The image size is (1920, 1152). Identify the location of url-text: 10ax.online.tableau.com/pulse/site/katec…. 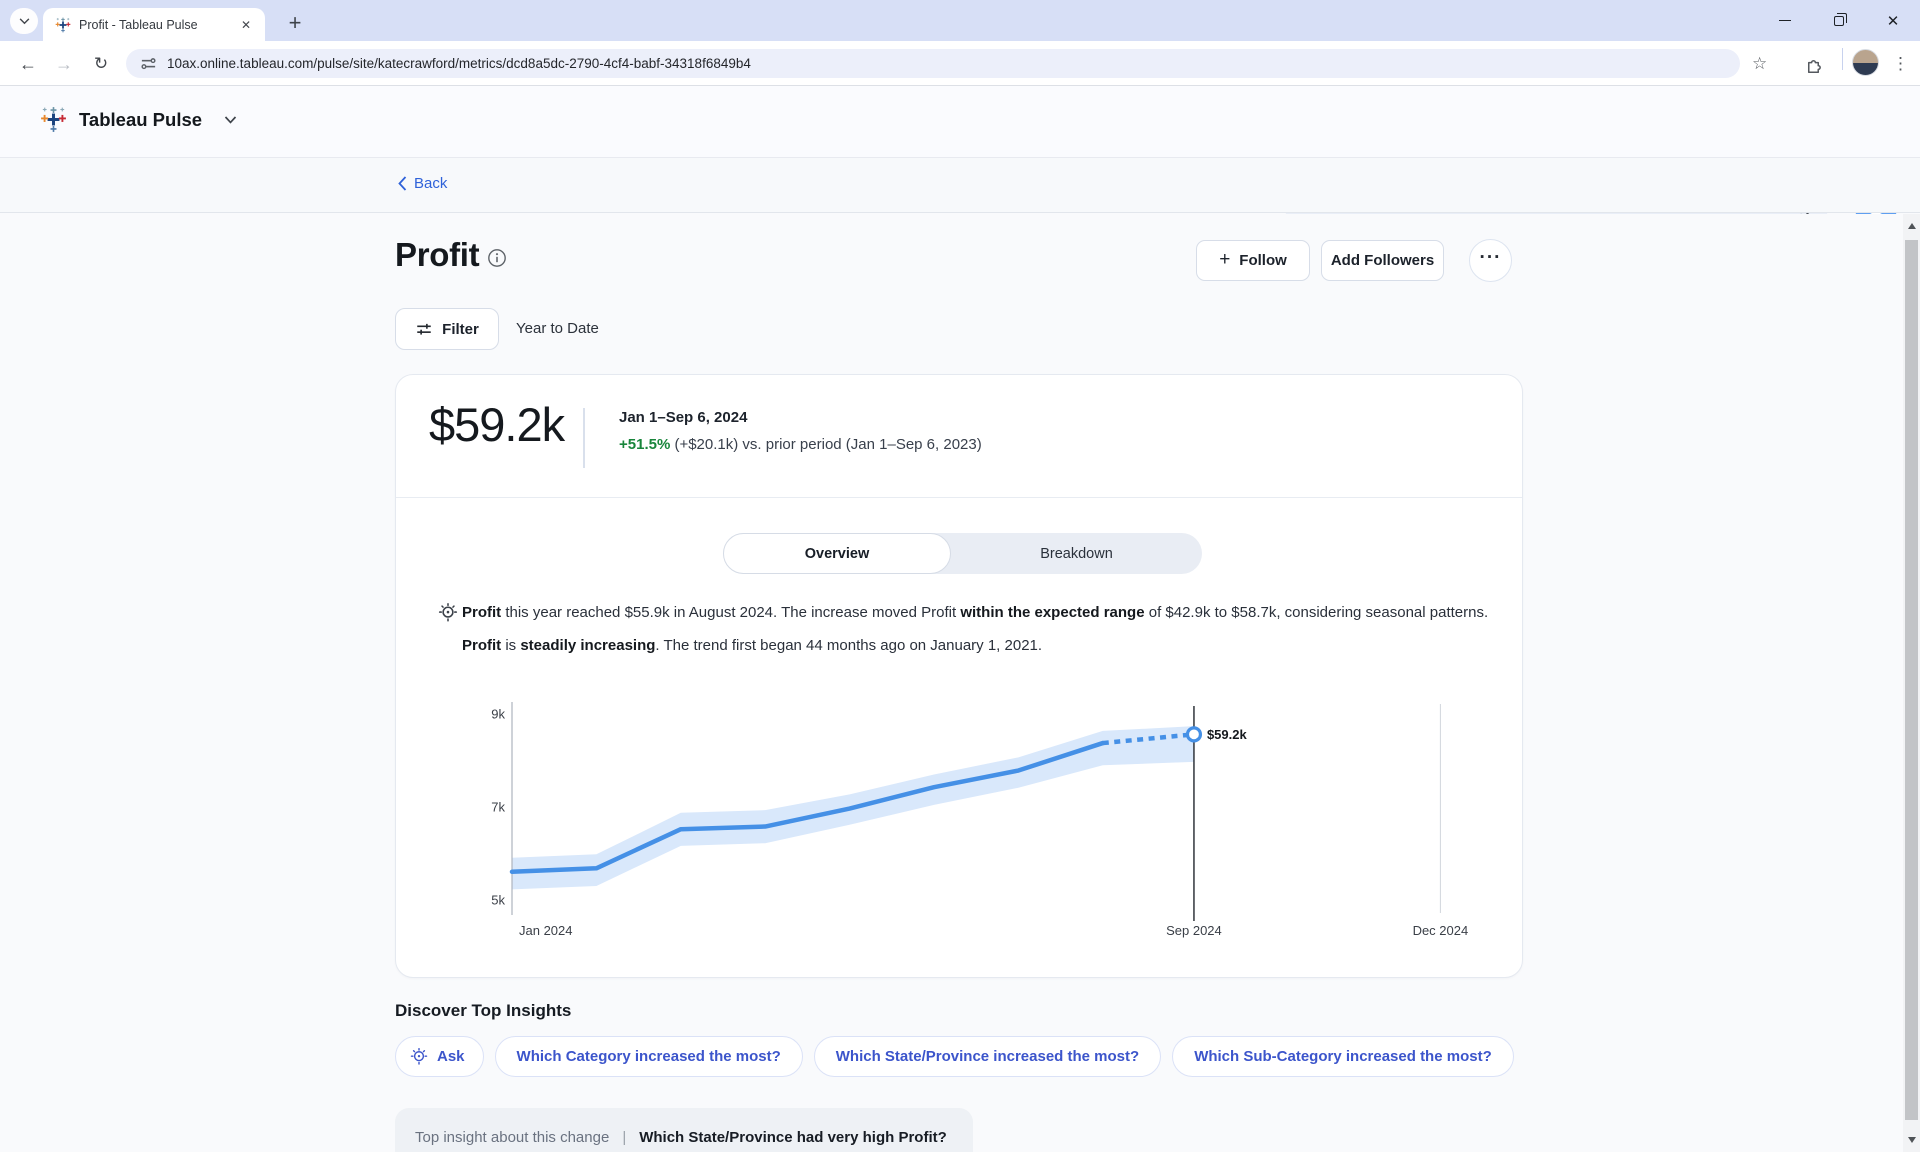
(459, 63).